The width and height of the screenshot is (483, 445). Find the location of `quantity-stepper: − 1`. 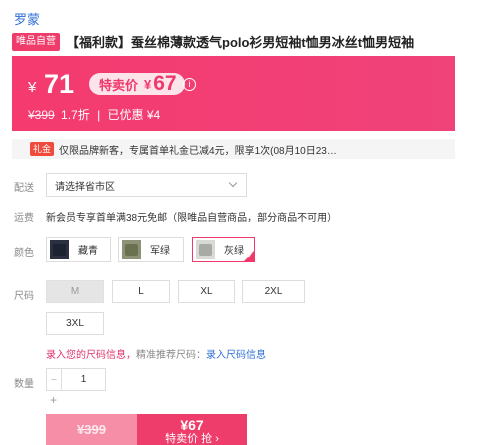

quantity-stepper: − 1 is located at coordinates (76, 379).